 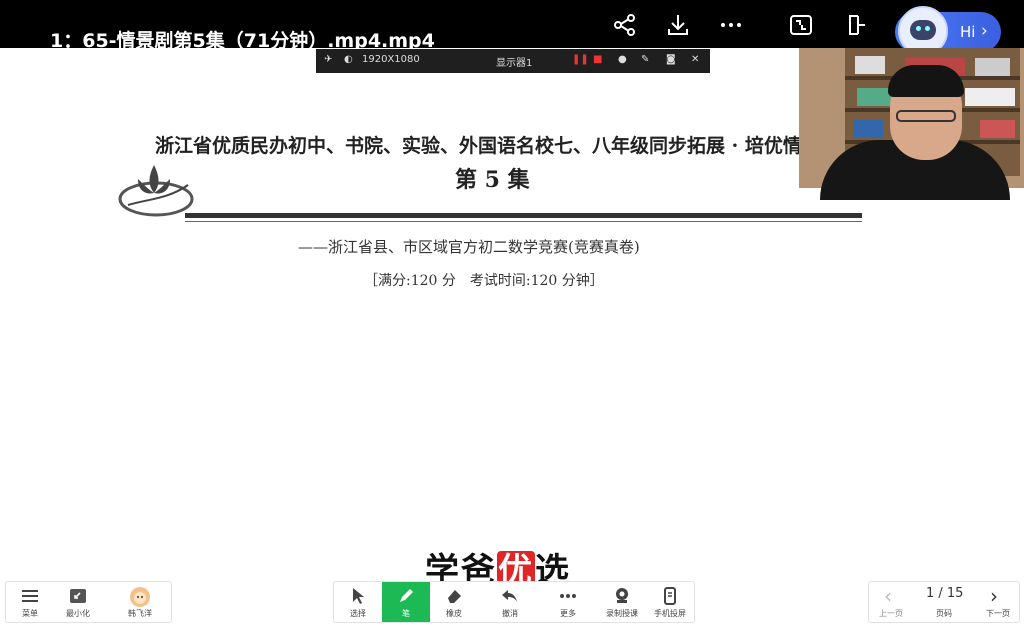 I want to click on close-icon: ✕, so click(x=695, y=59).